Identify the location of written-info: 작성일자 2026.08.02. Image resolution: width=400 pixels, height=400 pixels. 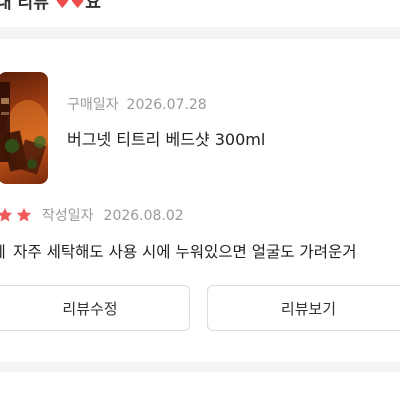
(113, 215).